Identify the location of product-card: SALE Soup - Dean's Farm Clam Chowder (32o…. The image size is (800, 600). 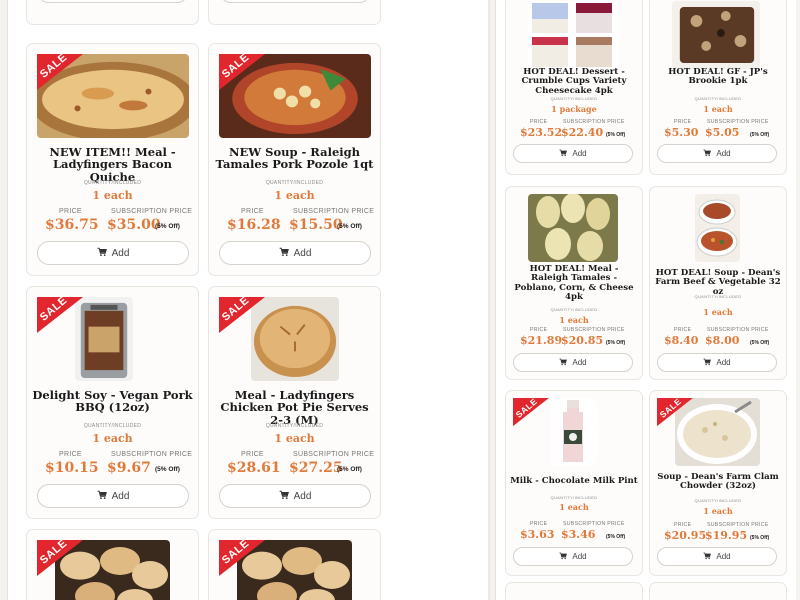
(718, 483).